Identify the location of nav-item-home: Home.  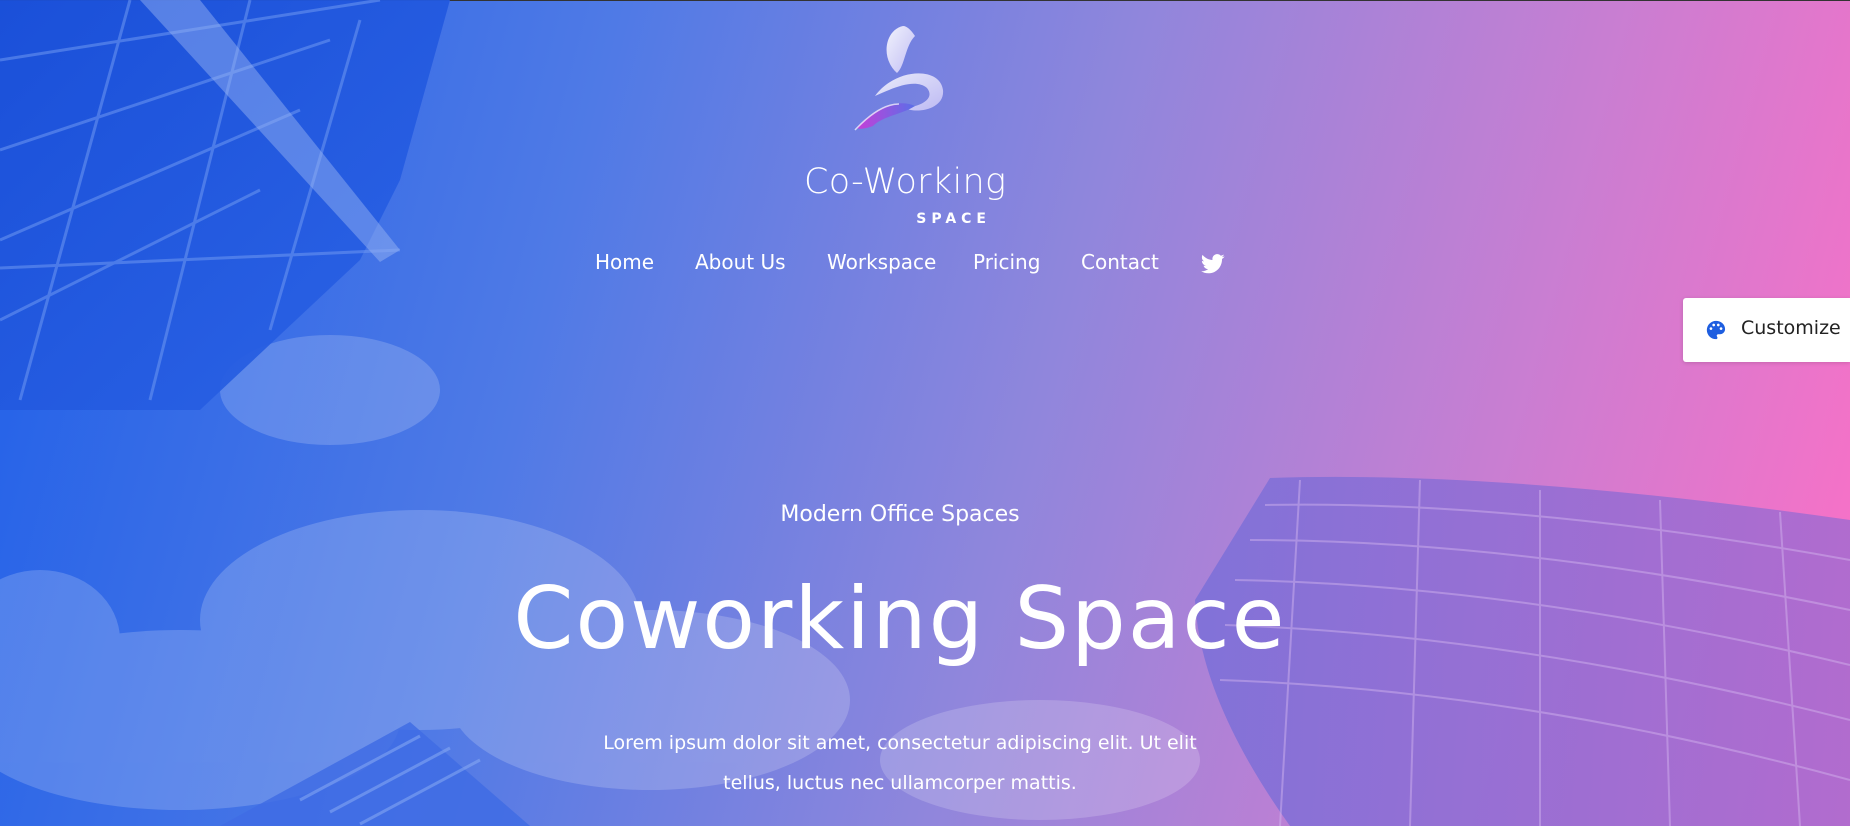
(624, 262).